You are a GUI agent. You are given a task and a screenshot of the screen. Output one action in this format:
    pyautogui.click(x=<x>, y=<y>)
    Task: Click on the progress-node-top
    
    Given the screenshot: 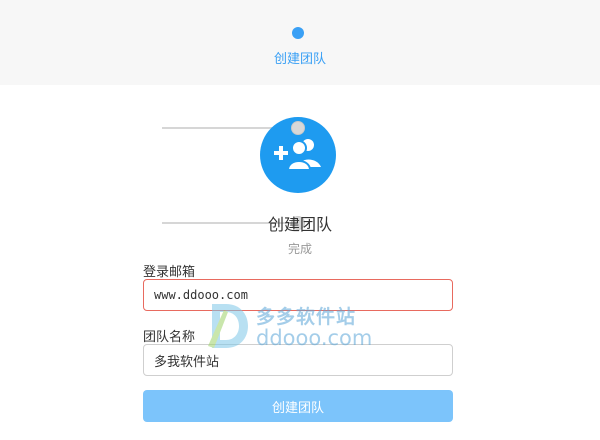 What is the action you would take?
    pyautogui.click(x=298, y=128)
    